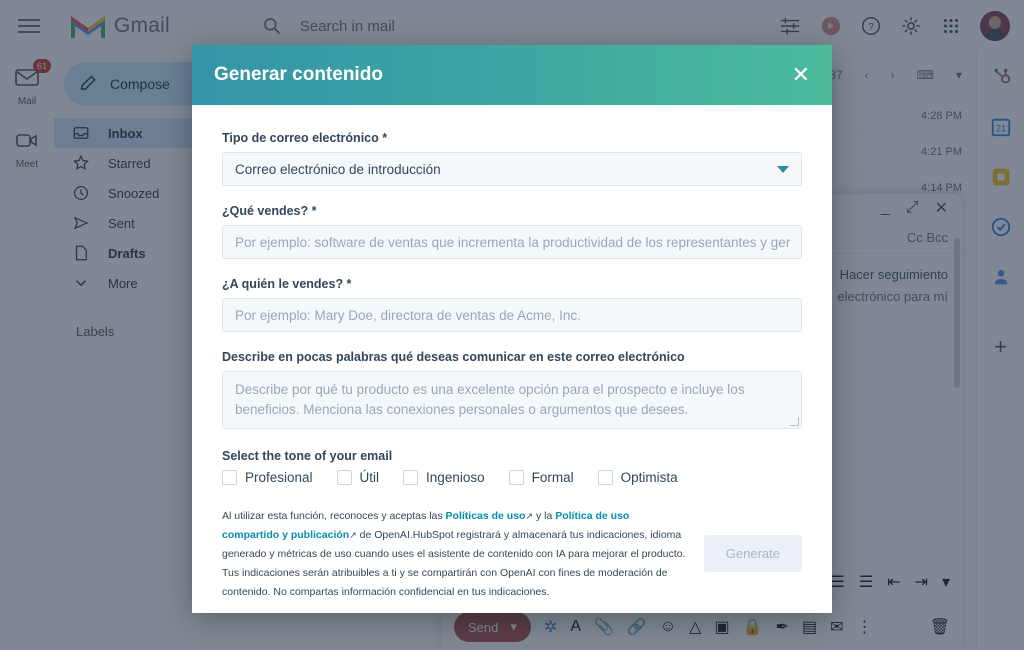 This screenshot has width=1024, height=650. What do you see at coordinates (287, 284) in the screenshot?
I see `who-sell-label: ¿A quién le vendes? *` at bounding box center [287, 284].